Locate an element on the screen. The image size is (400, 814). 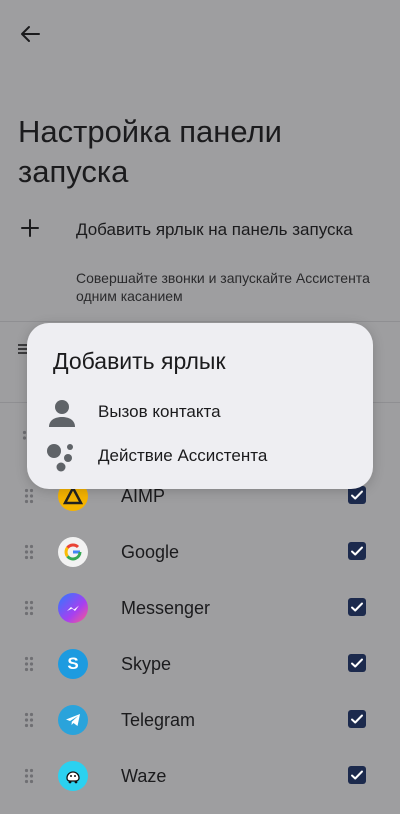
page-title: Настройка панели запуска is located at coordinates (150, 151).